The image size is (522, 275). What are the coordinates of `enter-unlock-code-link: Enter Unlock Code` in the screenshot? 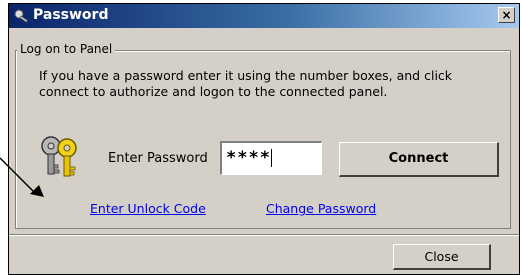 It's located at (148, 208).